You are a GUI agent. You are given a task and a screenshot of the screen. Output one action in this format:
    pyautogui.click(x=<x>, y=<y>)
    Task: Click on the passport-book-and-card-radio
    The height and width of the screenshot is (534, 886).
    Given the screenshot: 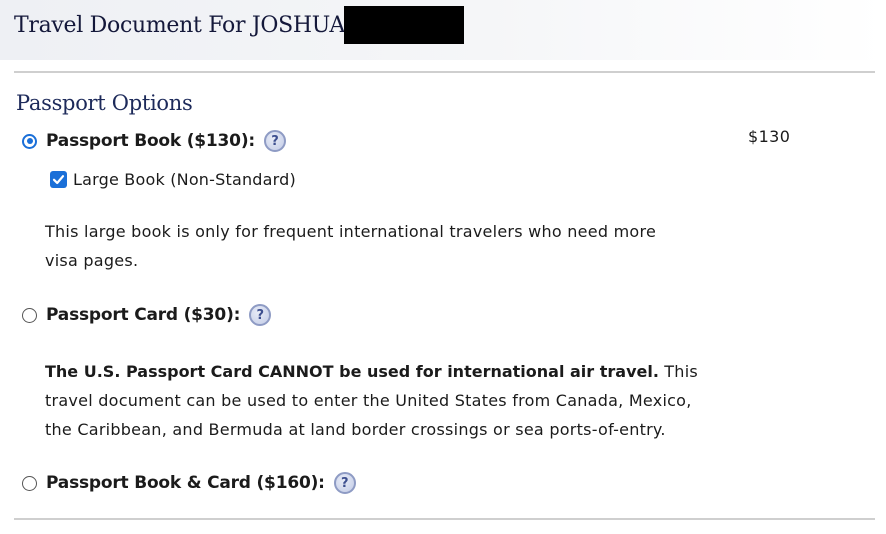 What is the action you would take?
    pyautogui.click(x=29, y=483)
    